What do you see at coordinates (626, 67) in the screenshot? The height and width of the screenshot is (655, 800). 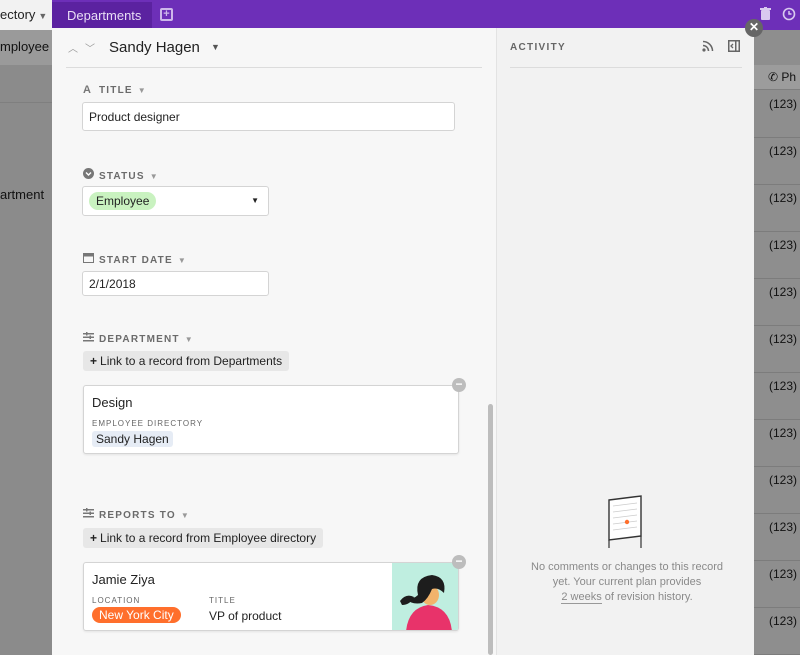 I see `divider` at bounding box center [626, 67].